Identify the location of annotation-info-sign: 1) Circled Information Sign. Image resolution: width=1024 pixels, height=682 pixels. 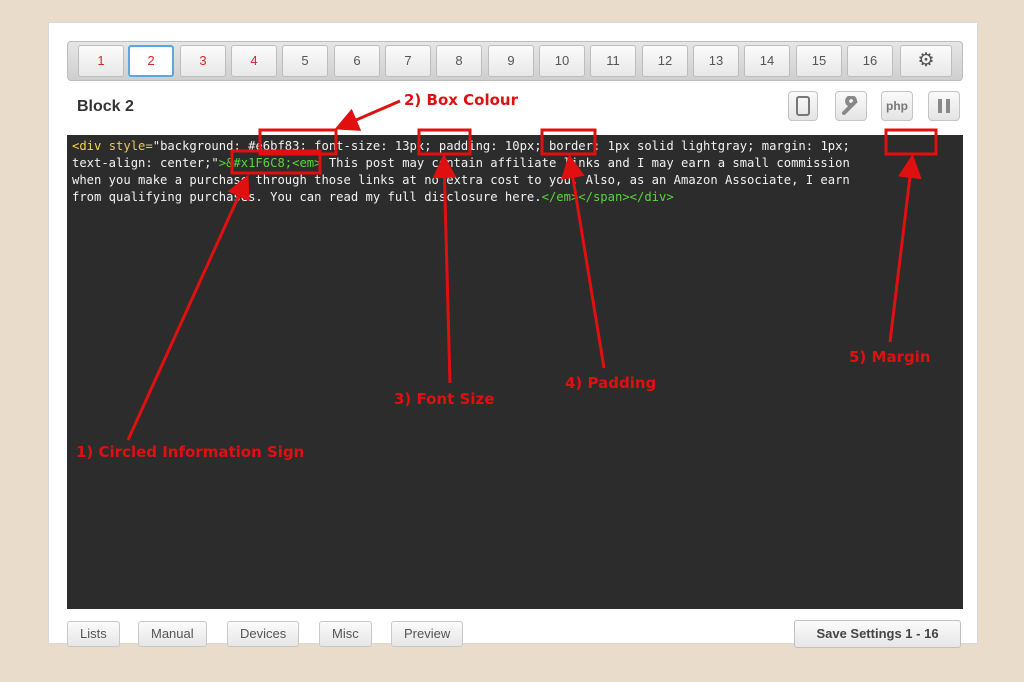
(190, 452).